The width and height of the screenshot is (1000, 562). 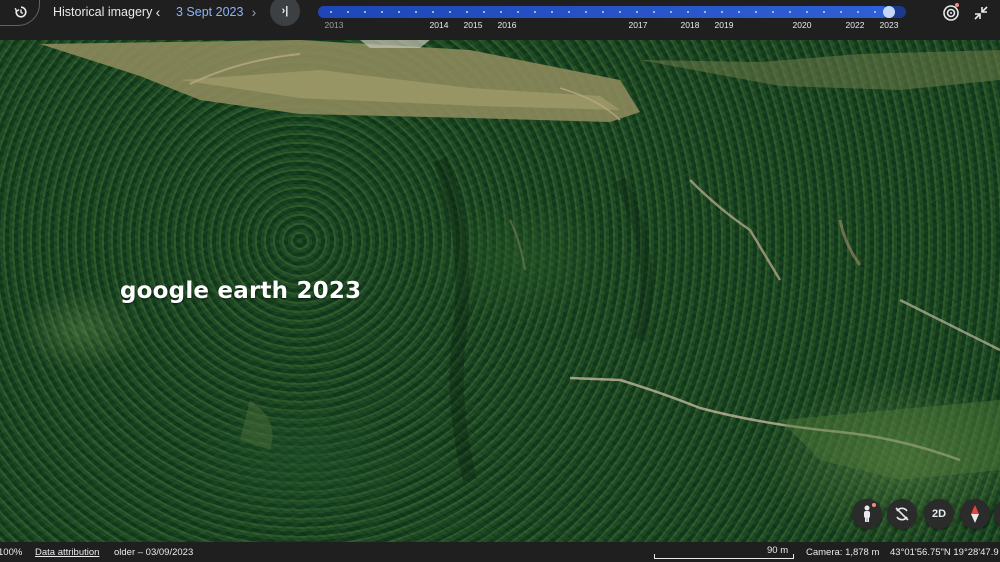 I want to click on selected-date: 3 Sept 2023, so click(x=210, y=12).